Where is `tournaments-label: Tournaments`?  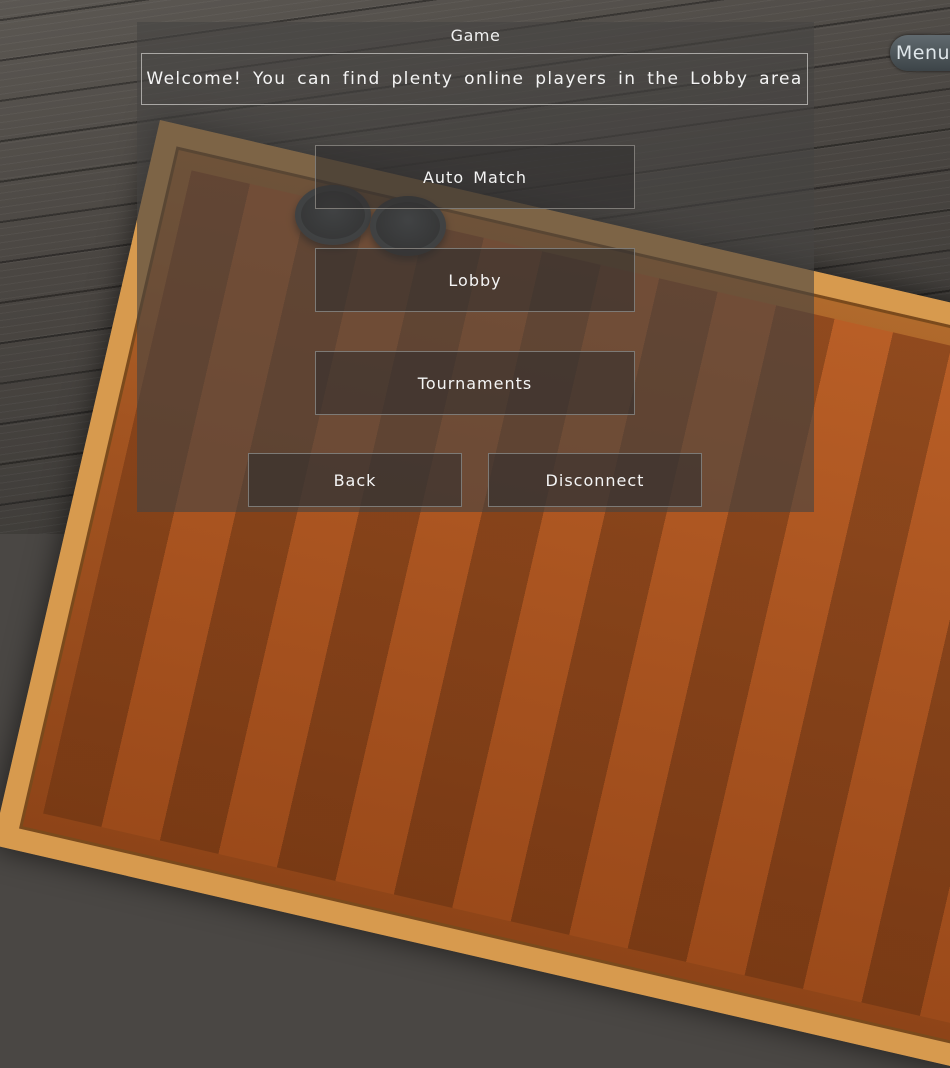
tournaments-label: Tournaments is located at coordinates (475, 383).